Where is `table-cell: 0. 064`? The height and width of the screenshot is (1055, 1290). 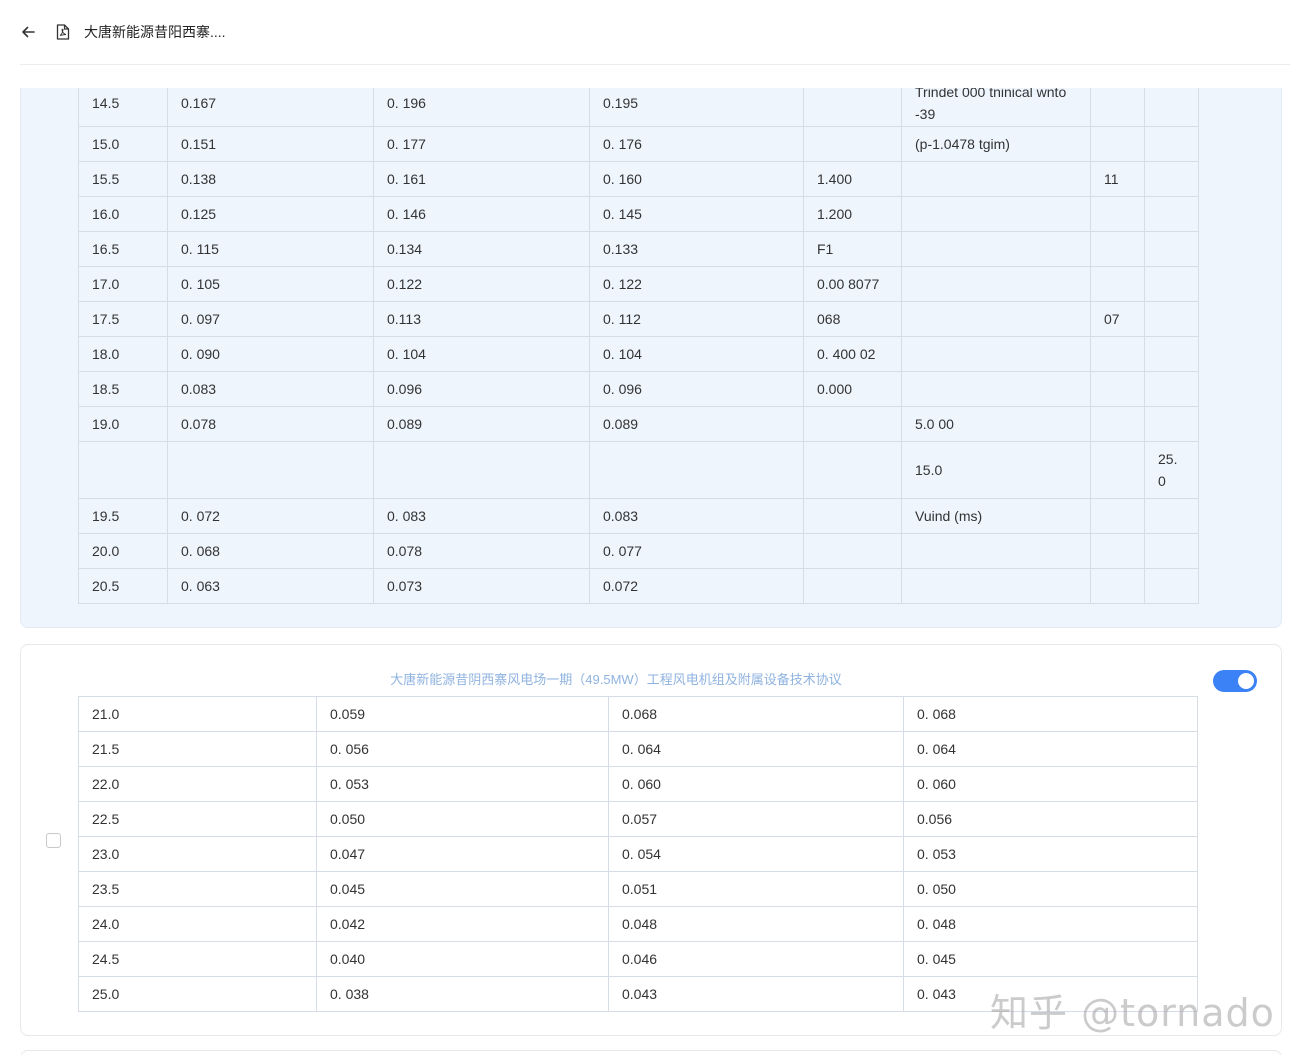 table-cell: 0. 064 is located at coordinates (1050, 749).